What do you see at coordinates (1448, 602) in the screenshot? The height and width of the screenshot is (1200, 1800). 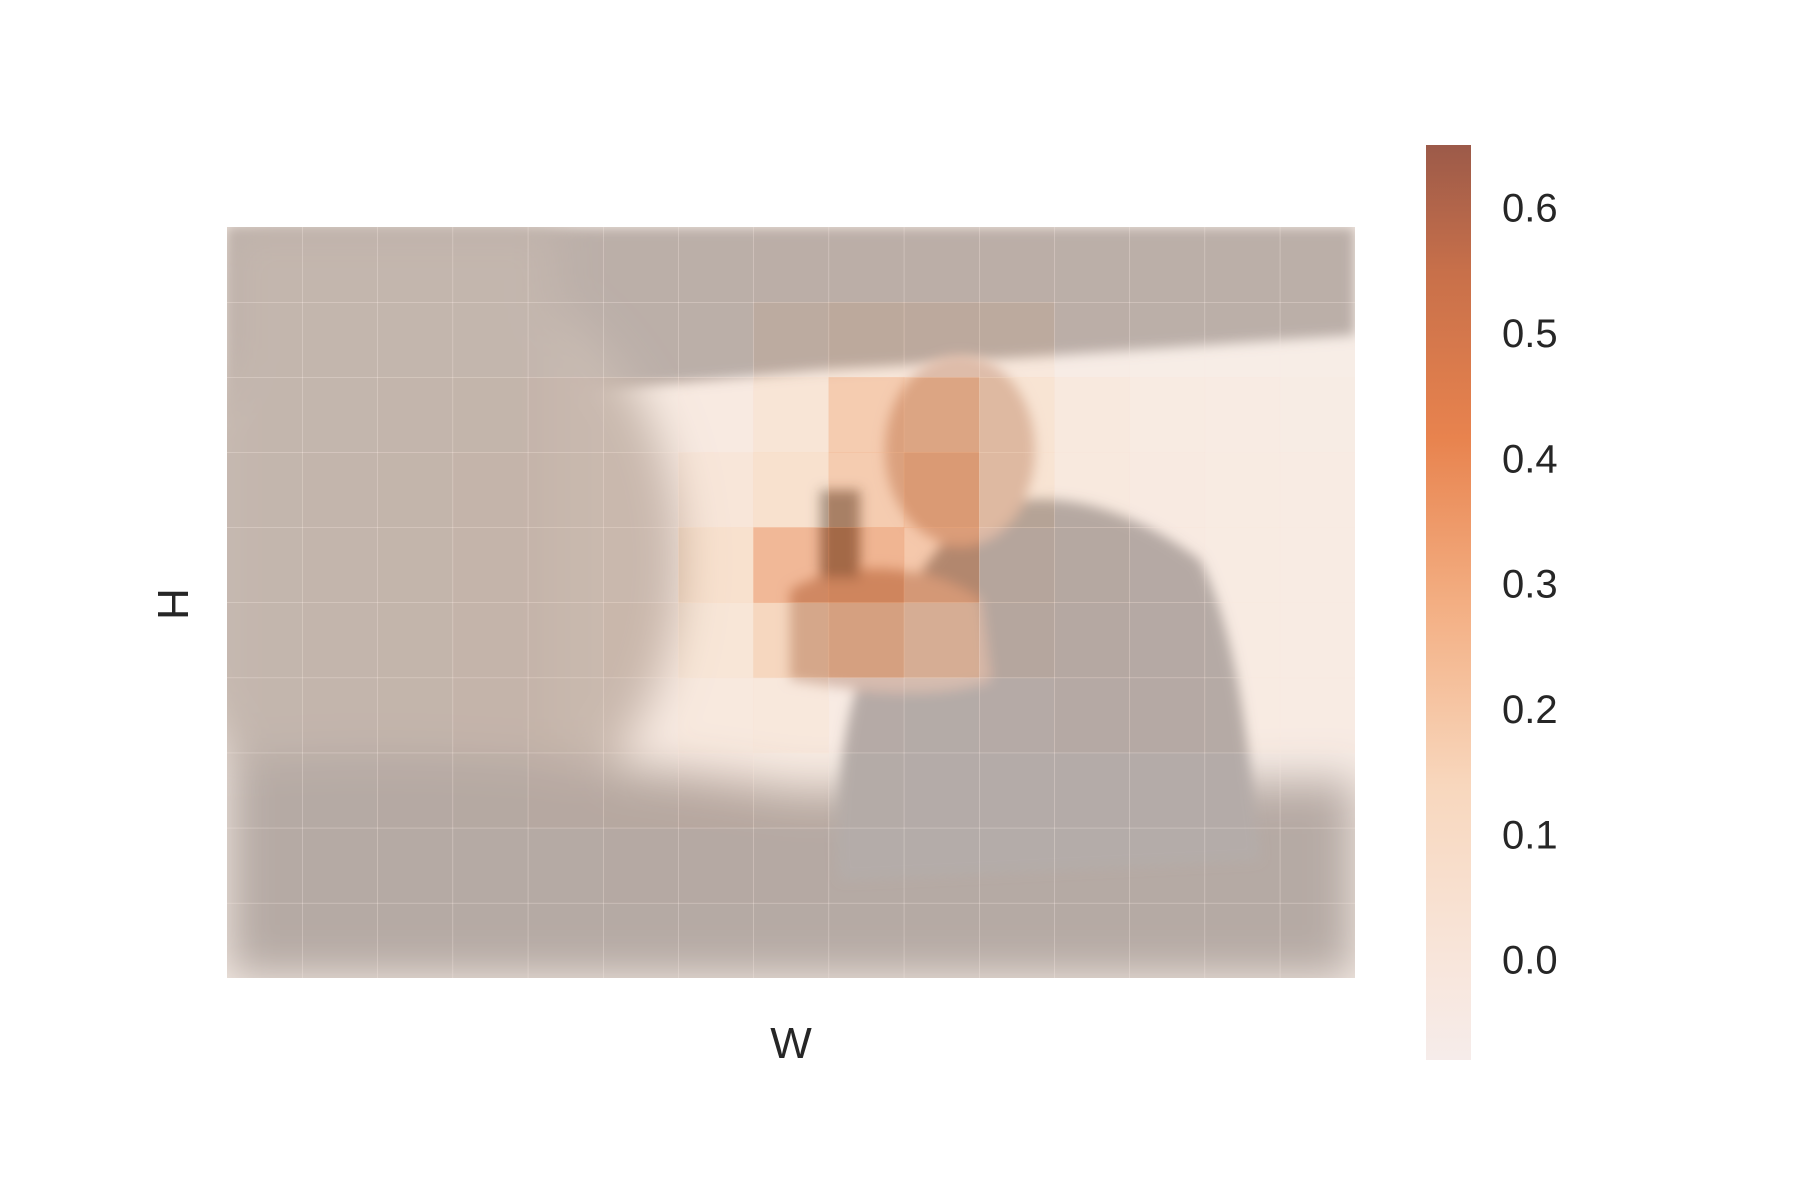 I see `colorbar` at bounding box center [1448, 602].